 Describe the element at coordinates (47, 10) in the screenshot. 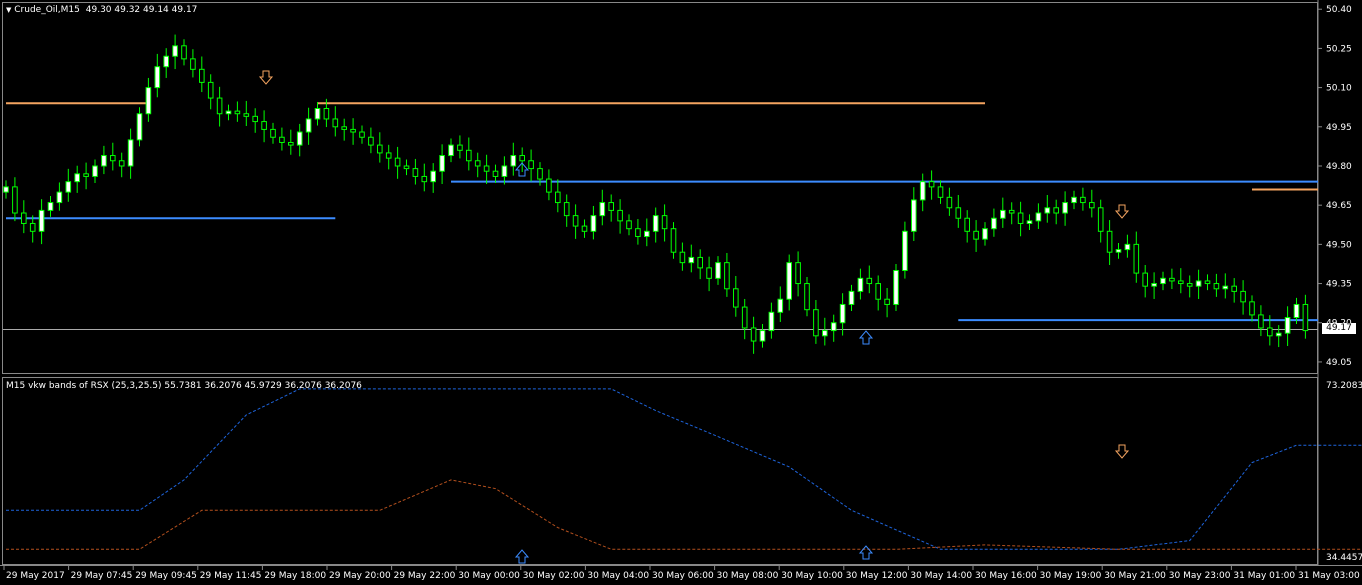

I see `symbol-label: Crude_Oil,M15` at that location.